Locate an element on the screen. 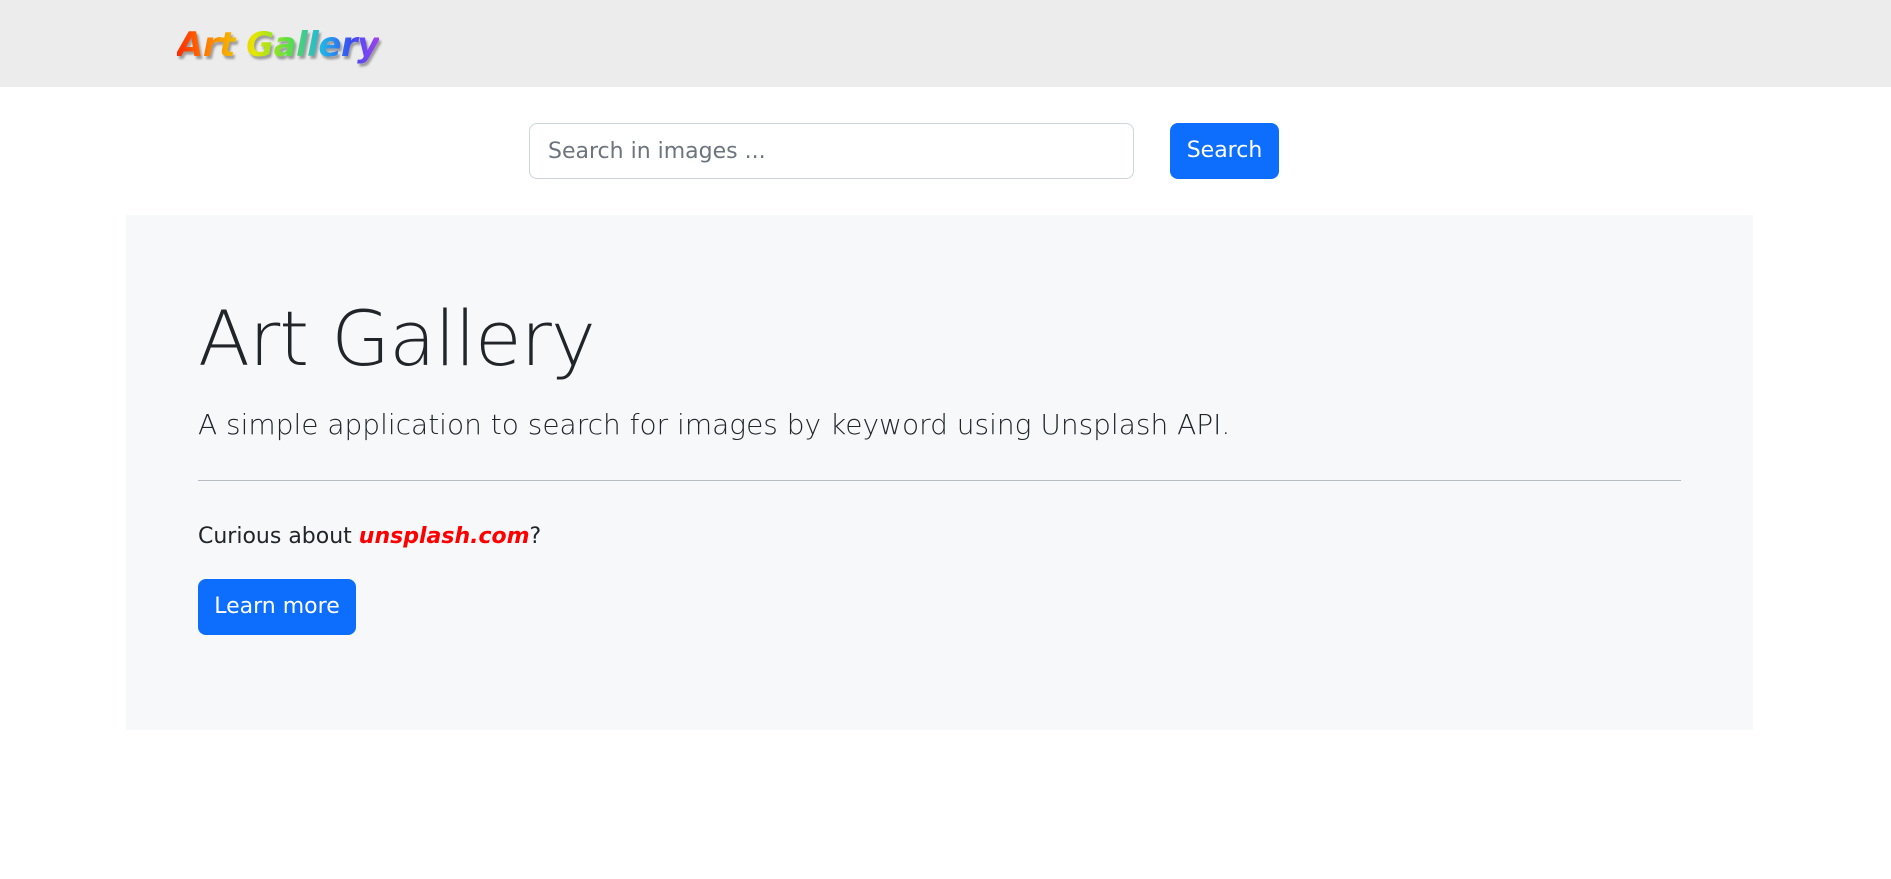 The height and width of the screenshot is (879, 1891). navbar: Art Gallery is located at coordinates (945, 43).